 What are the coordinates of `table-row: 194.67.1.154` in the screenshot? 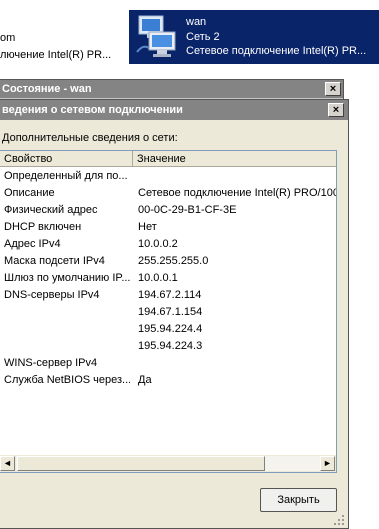 It's located at (168, 312).